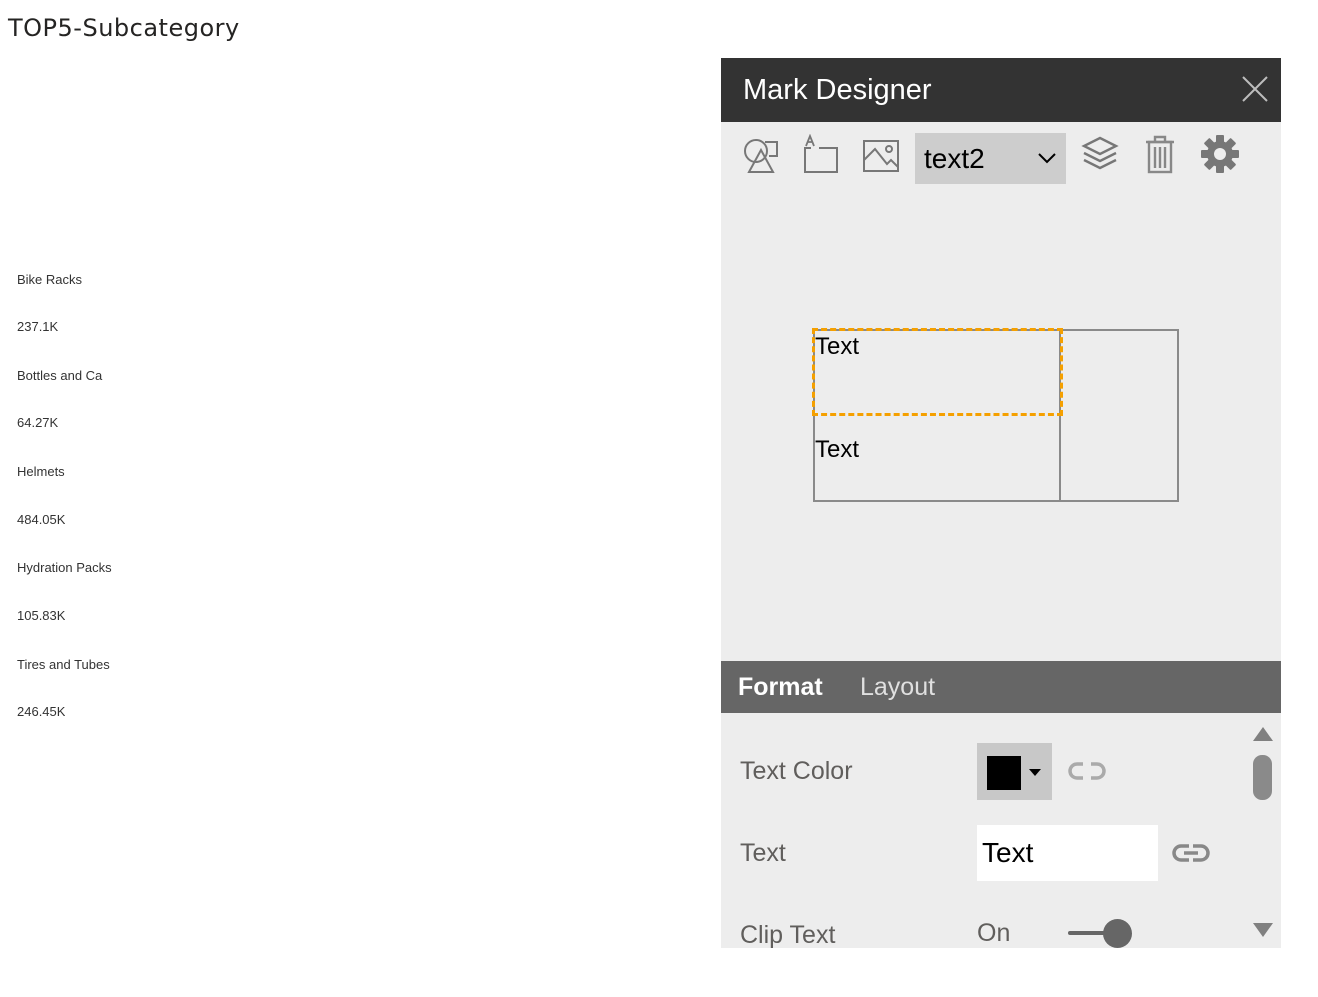  What do you see at coordinates (821, 153) in the screenshot?
I see `text-box-icon` at bounding box center [821, 153].